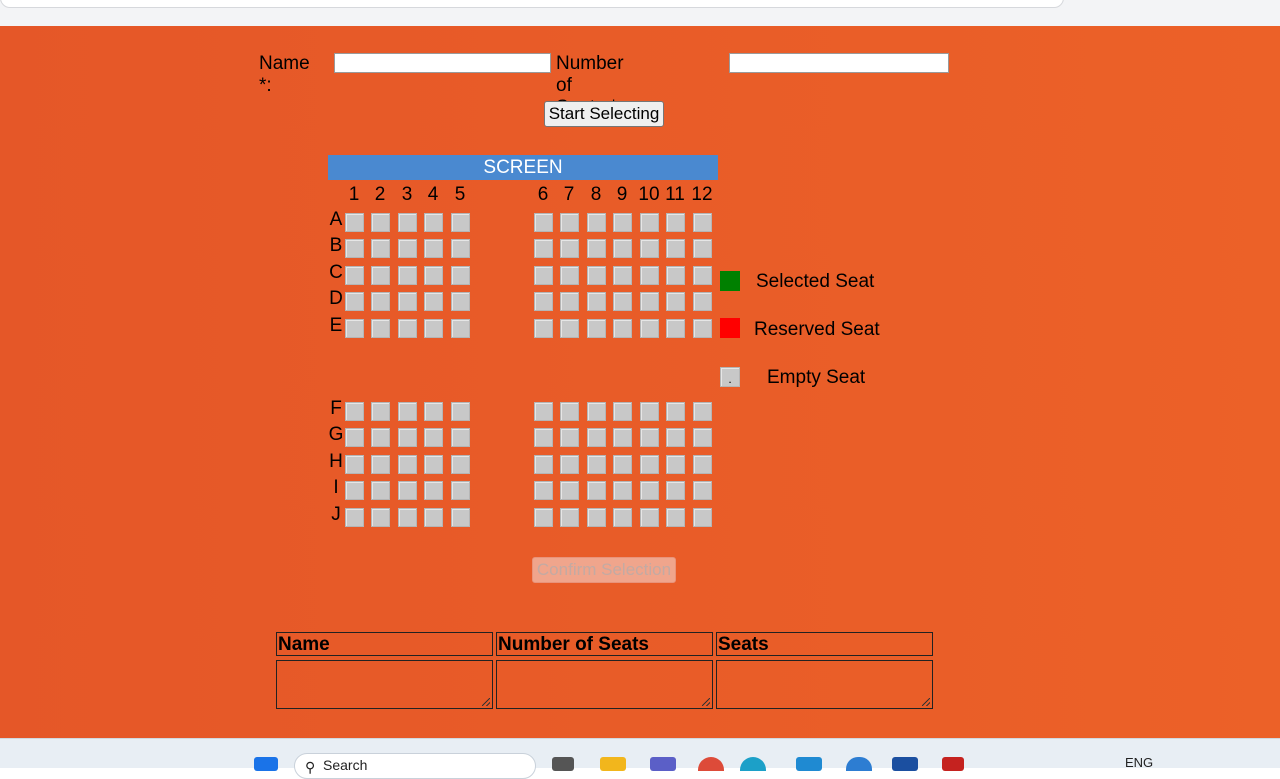 This screenshot has height=779, width=1280. Describe the element at coordinates (839, 63) in the screenshot. I see `seats-input` at that location.